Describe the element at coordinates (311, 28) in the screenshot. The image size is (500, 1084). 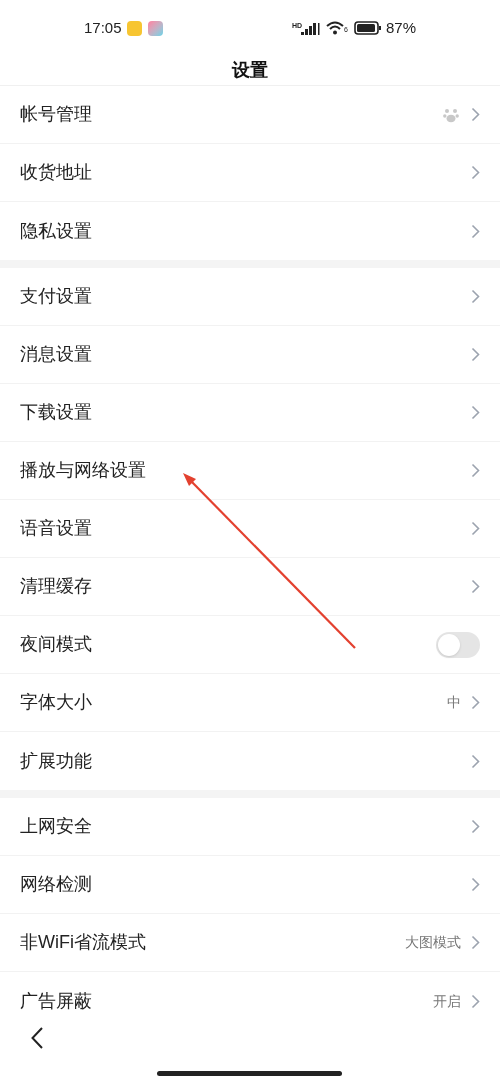
I see `signal-icon` at that location.